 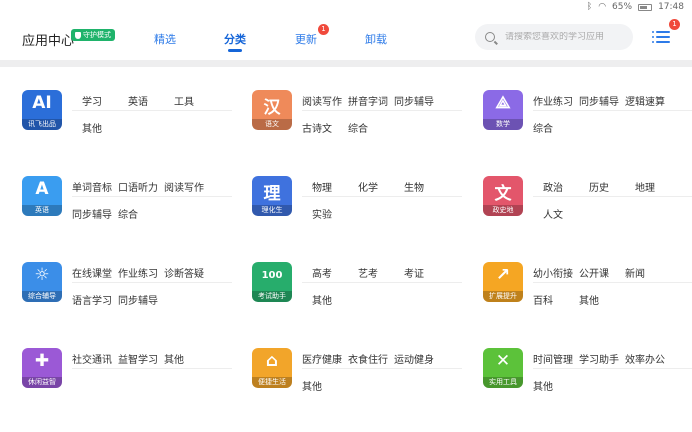 What do you see at coordinates (322, 358) in the screenshot?
I see `category-tag: 医疗健康` at bounding box center [322, 358].